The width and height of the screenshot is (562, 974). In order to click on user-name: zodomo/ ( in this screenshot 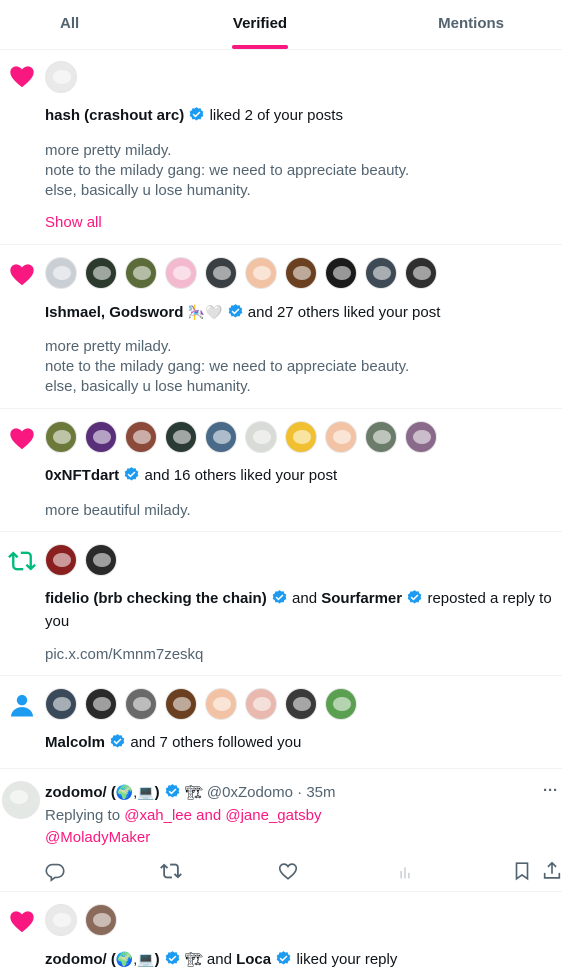, I will do `click(80, 959)`.